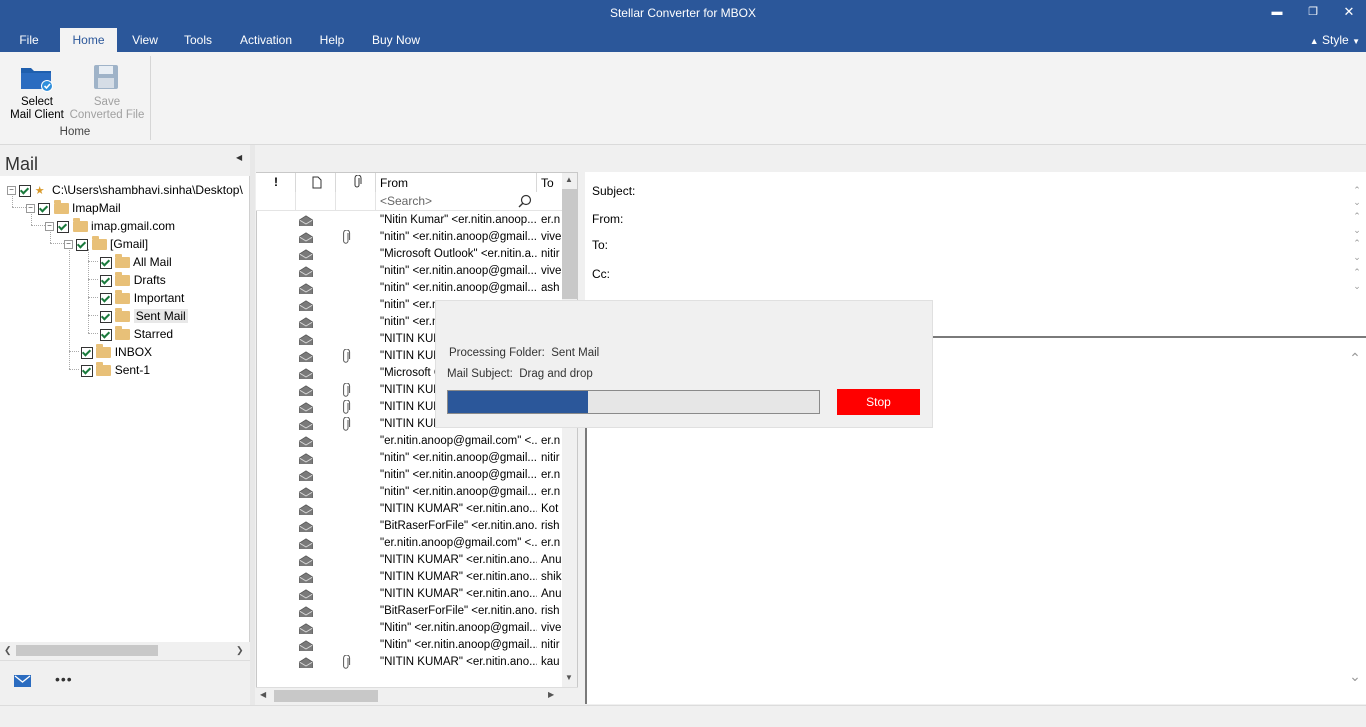 The image size is (1366, 727). Describe the element at coordinates (252, 425) in the screenshot. I see `pane-splitter` at that location.